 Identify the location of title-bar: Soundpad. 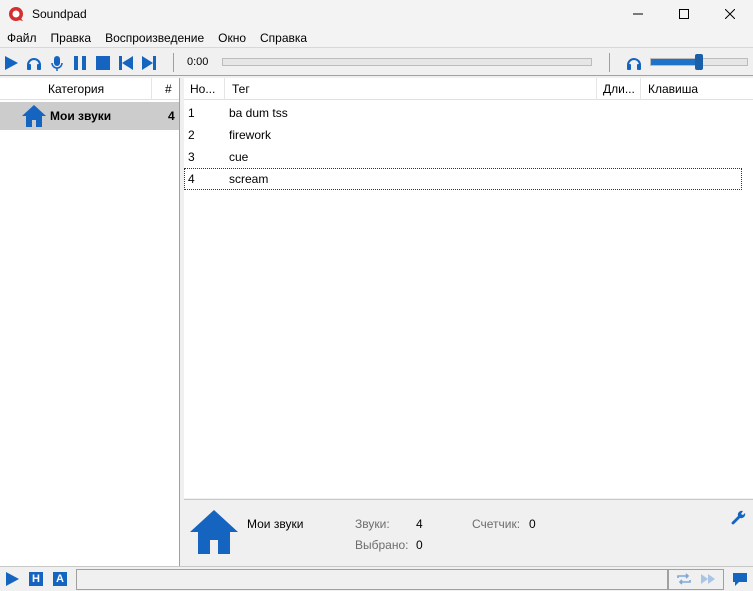
(376, 14).